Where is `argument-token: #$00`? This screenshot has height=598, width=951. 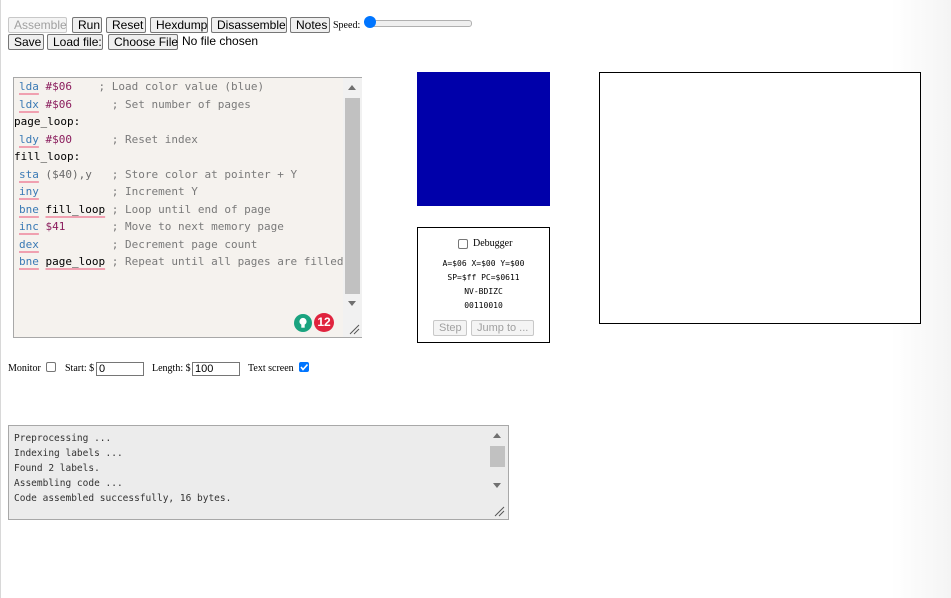 argument-token: #$00 is located at coordinates (59, 139).